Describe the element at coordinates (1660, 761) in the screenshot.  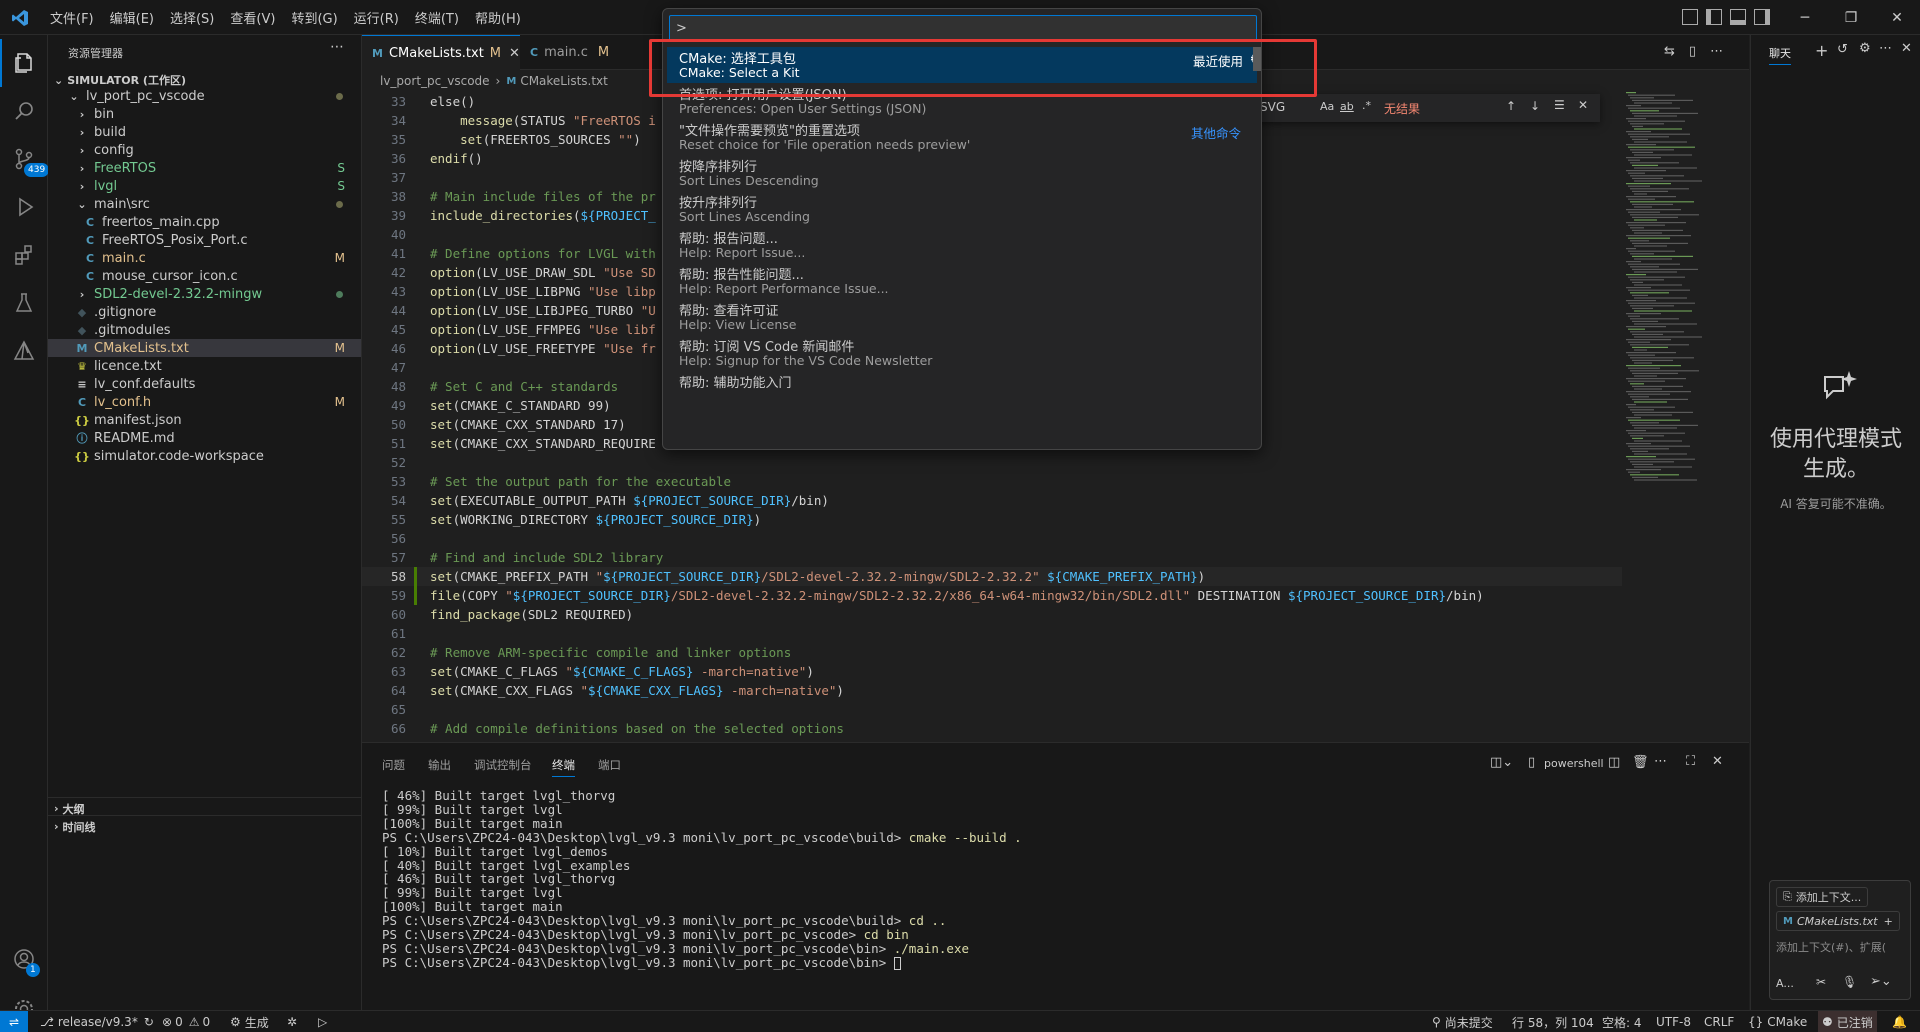
I see `panel-more-icon: ⋯` at that location.